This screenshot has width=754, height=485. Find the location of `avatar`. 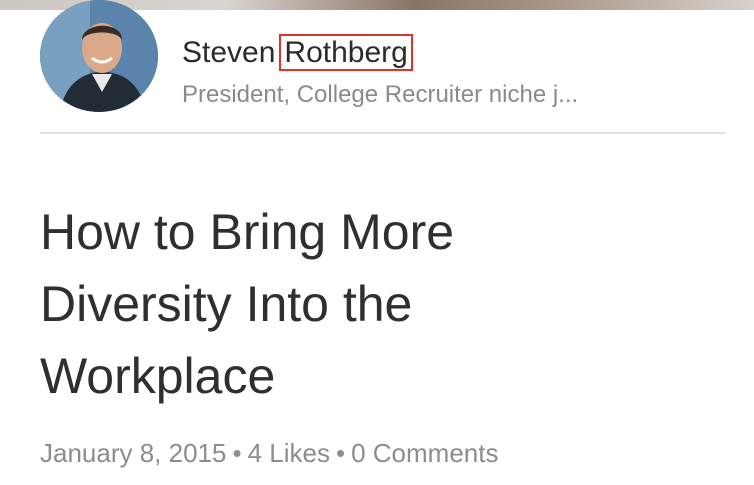

avatar is located at coordinates (99, 56).